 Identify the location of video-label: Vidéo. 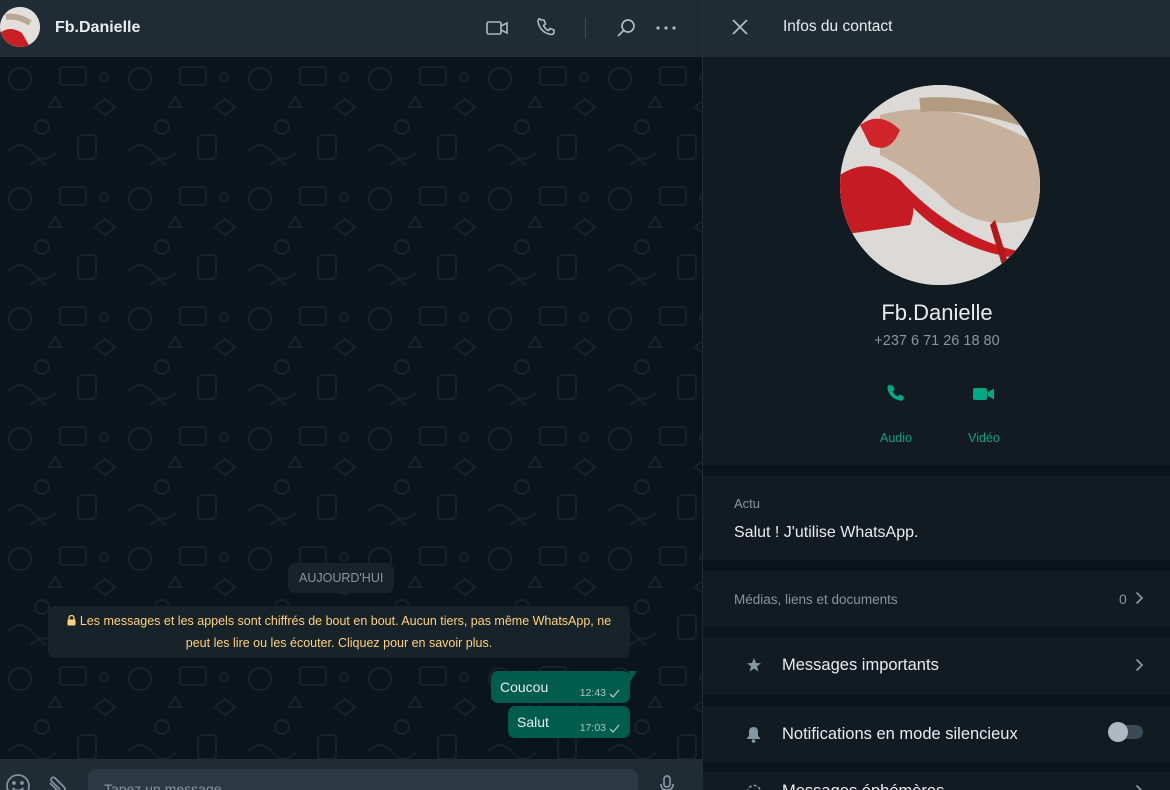
(984, 438).